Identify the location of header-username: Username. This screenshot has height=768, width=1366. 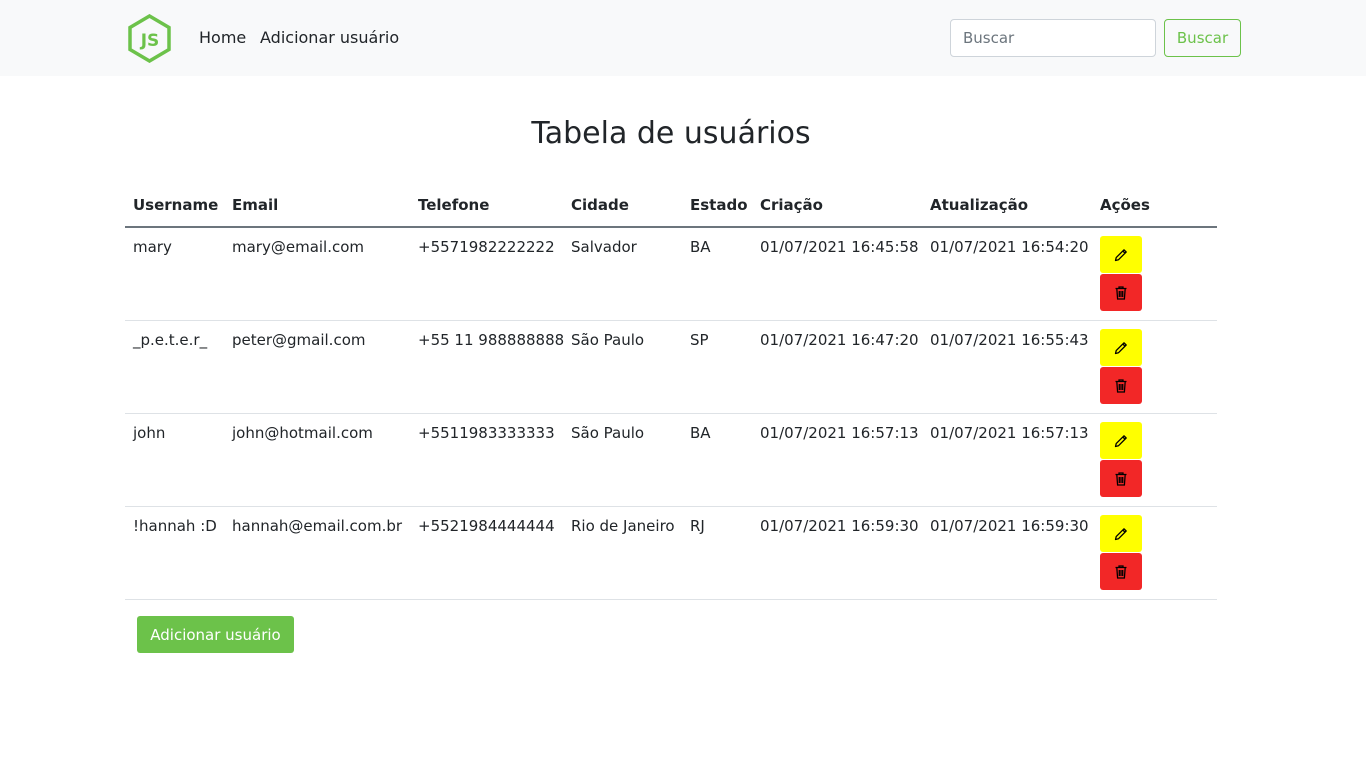
(174, 209).